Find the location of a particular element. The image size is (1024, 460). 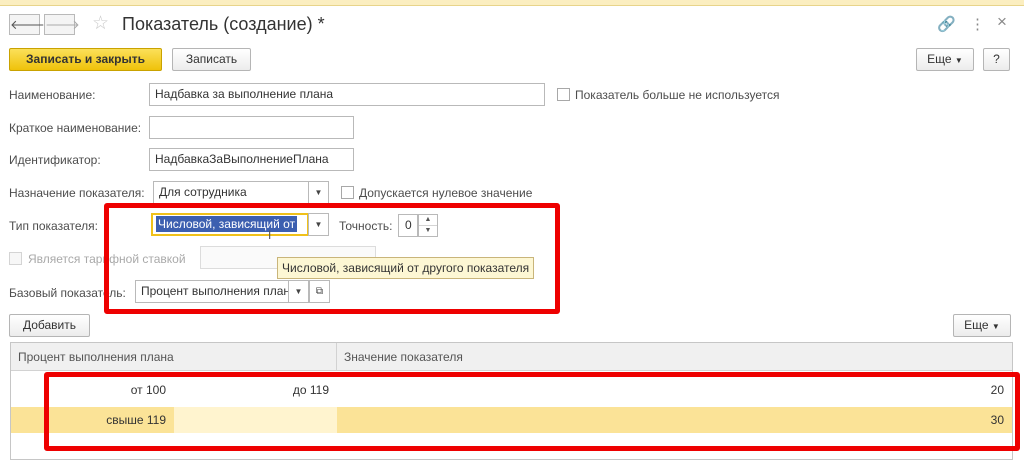

type-label: Тип показателя: is located at coordinates (53, 226).